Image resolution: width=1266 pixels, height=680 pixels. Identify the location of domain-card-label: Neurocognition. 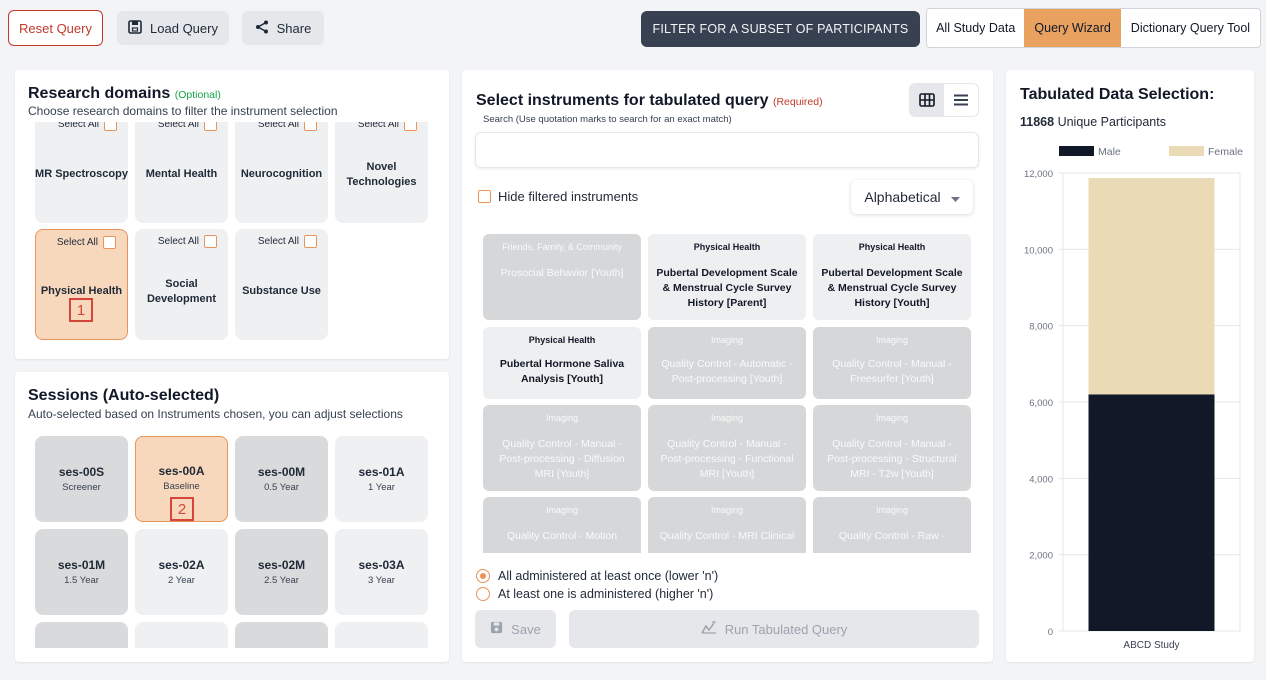
(281, 174).